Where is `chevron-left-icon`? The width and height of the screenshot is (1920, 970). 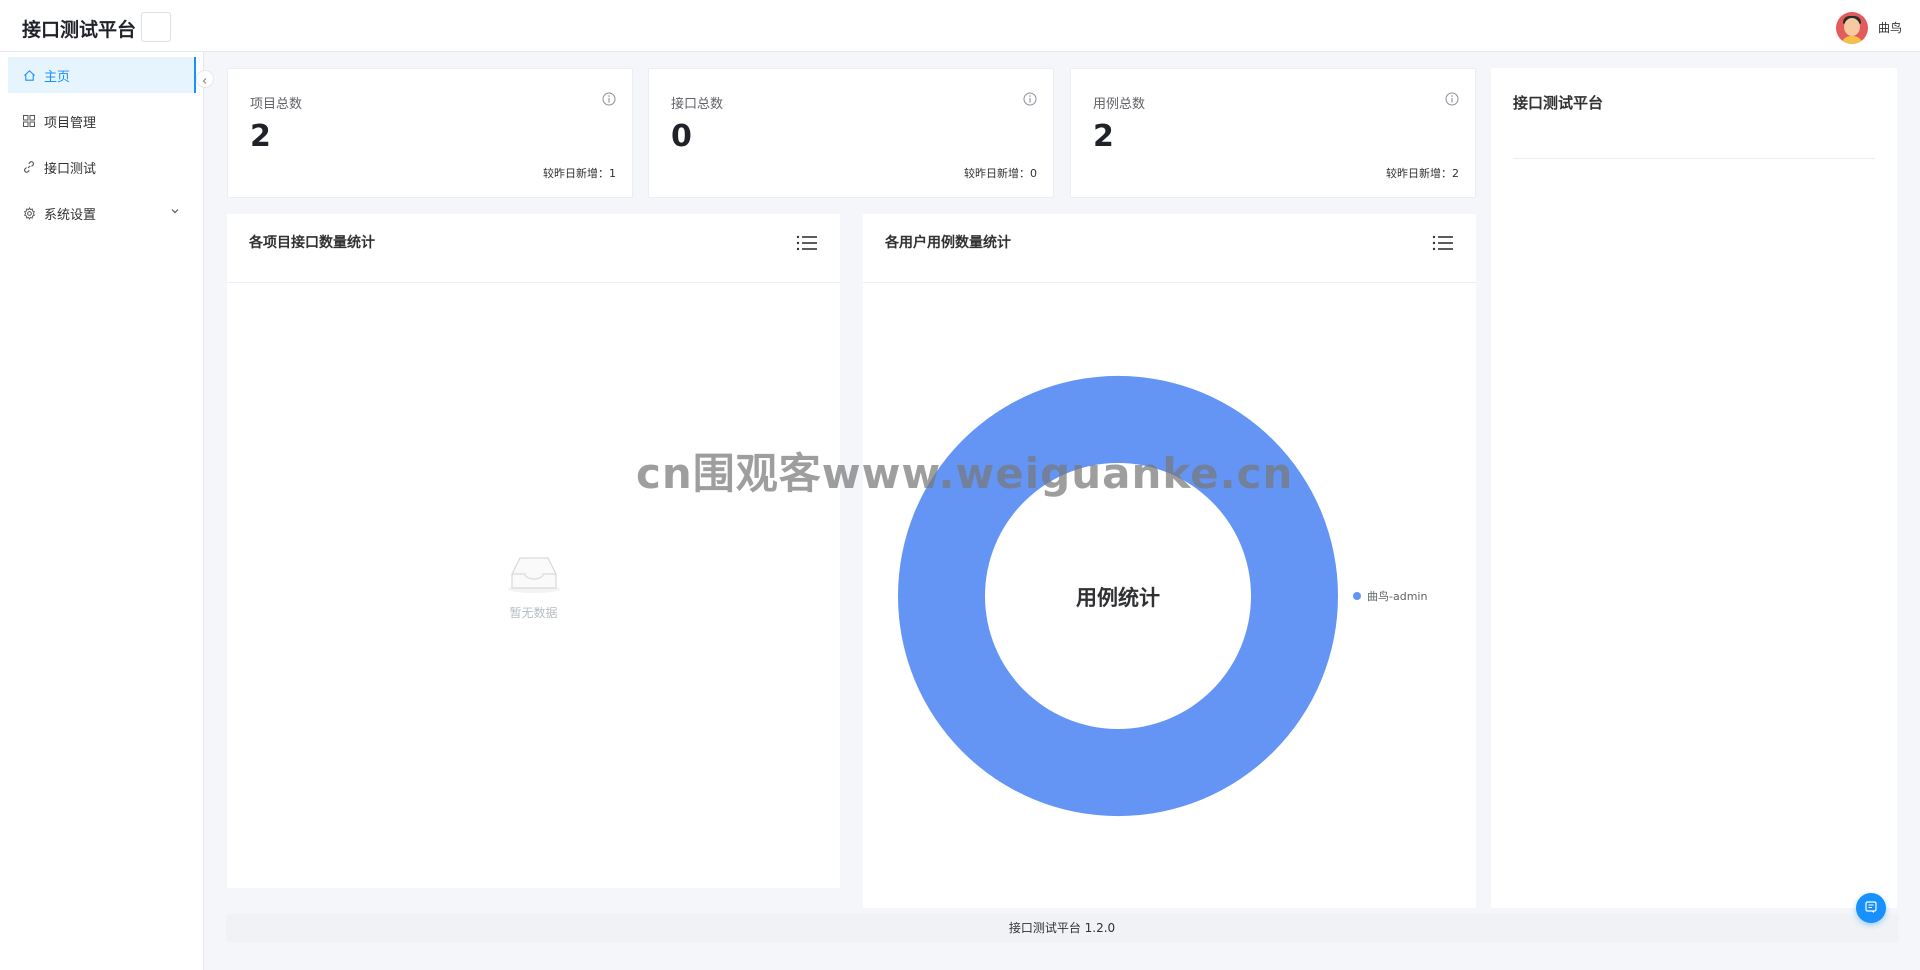
chevron-left-icon is located at coordinates (205, 79).